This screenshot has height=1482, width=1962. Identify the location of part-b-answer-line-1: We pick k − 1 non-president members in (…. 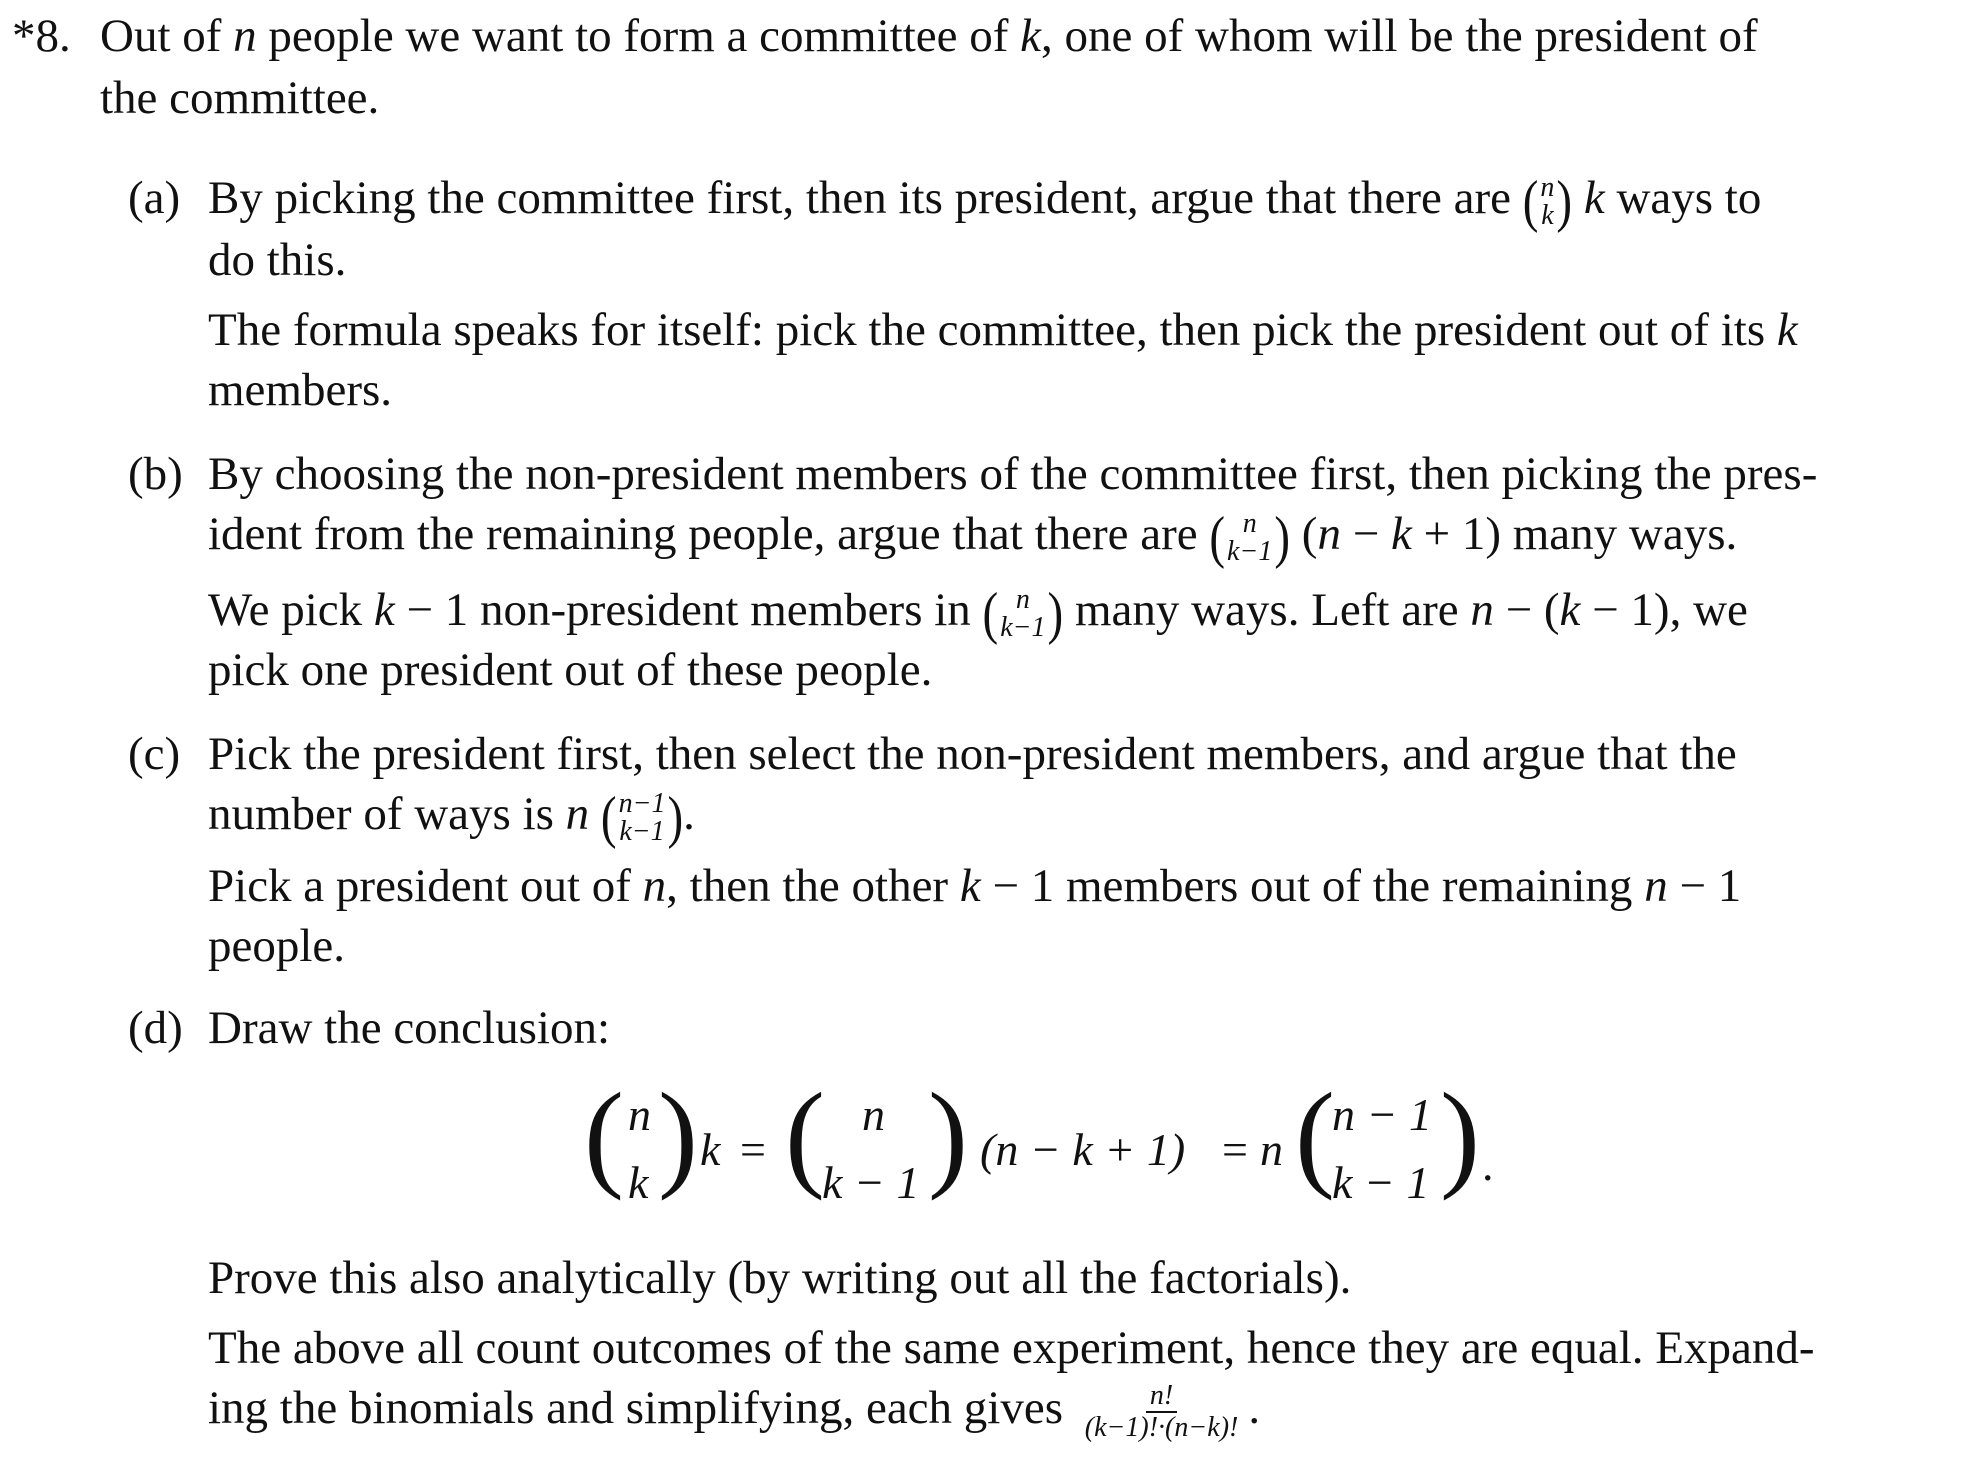
(978, 614).